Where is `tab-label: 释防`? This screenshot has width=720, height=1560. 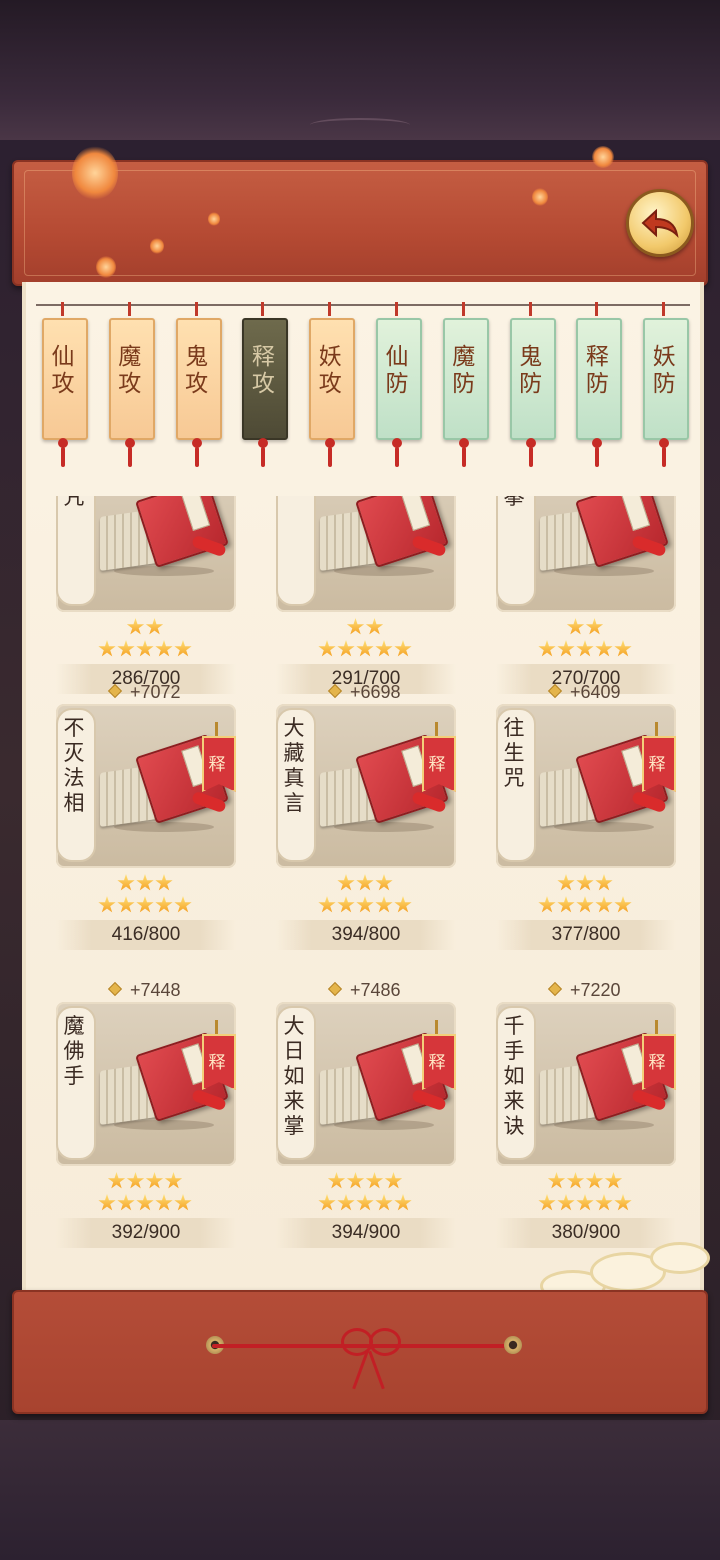 tab-label: 释防 is located at coordinates (597, 370).